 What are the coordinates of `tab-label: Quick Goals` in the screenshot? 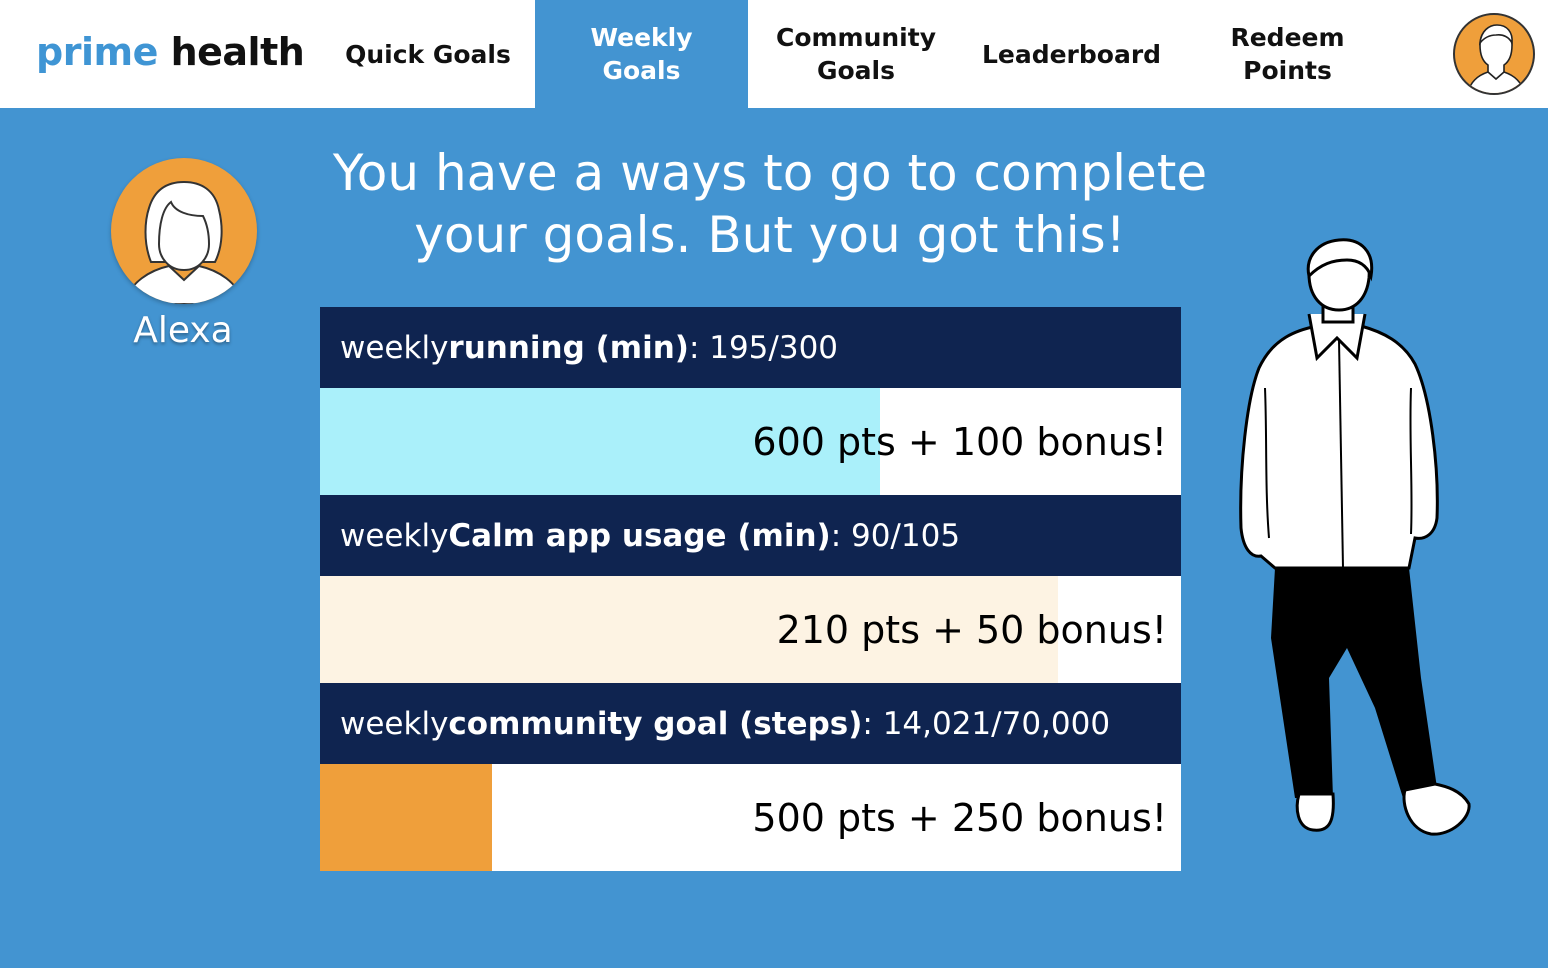 It's located at (428, 54).